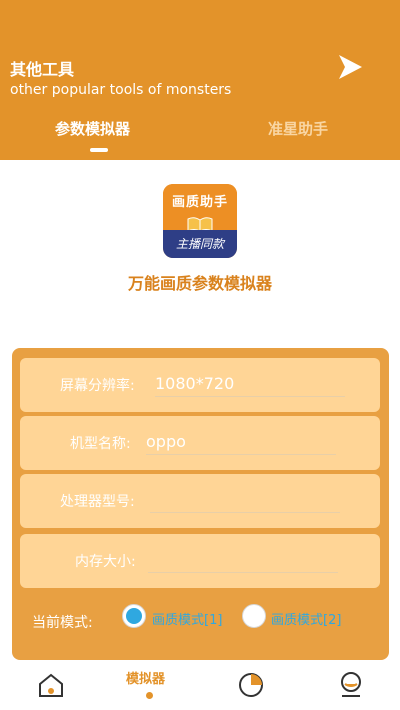 Image resolution: width=400 pixels, height=710 pixels. Describe the element at coordinates (200, 221) in the screenshot. I see `app-icon: 画质助手 主播同款` at that location.